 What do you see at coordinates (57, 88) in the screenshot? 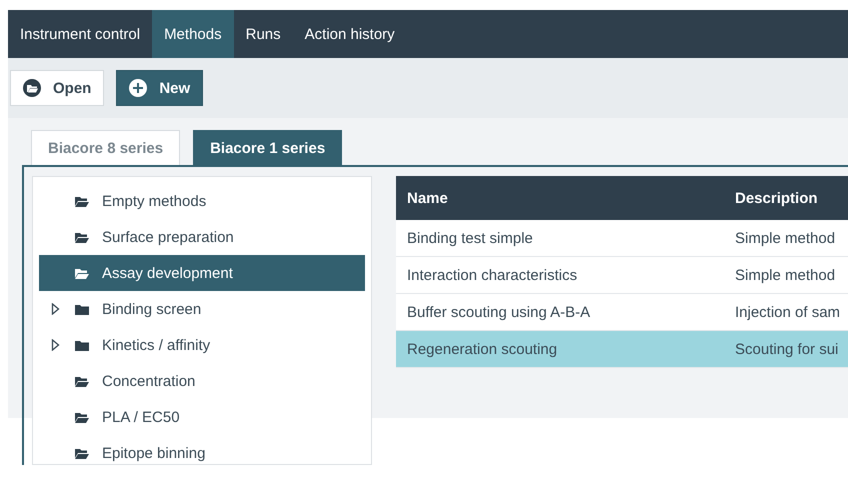
I see `open-button: Open` at bounding box center [57, 88].